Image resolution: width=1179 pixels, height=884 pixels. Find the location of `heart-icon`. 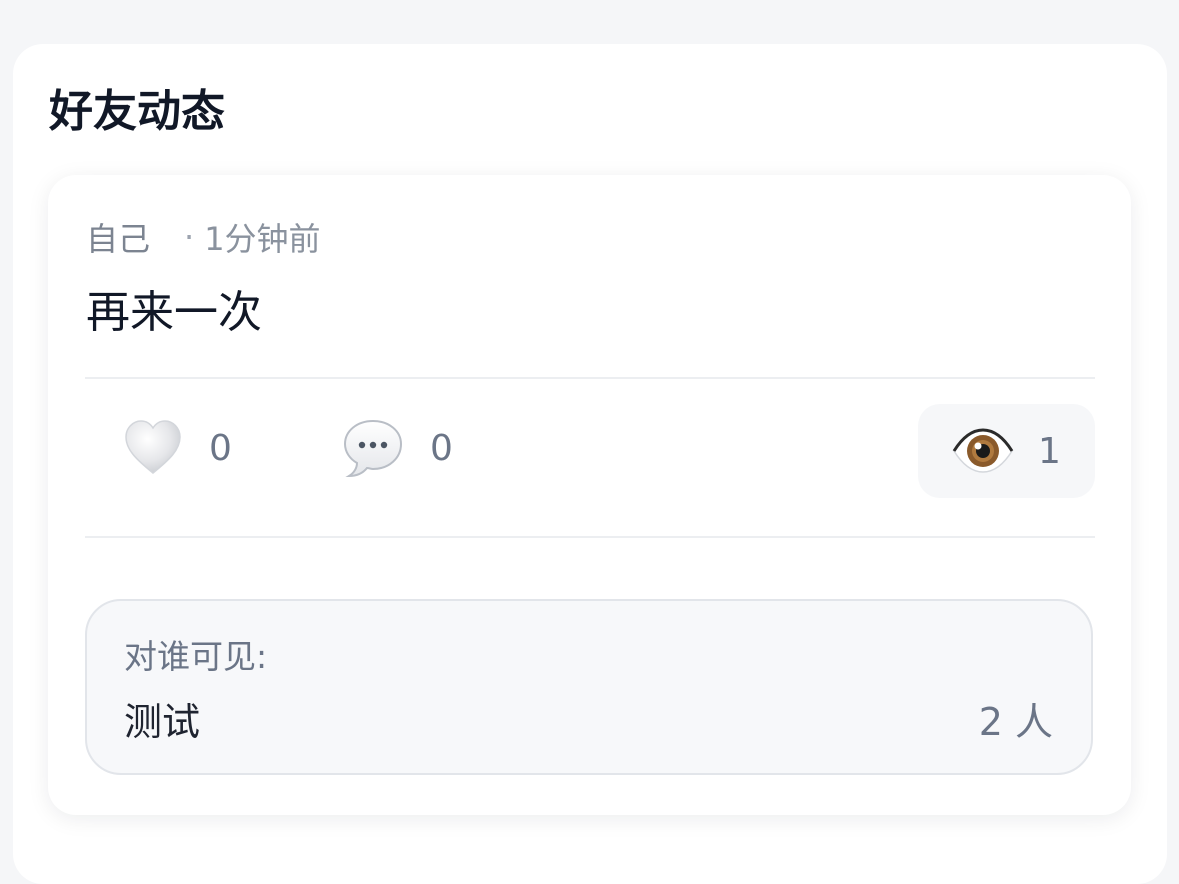

heart-icon is located at coordinates (153, 448).